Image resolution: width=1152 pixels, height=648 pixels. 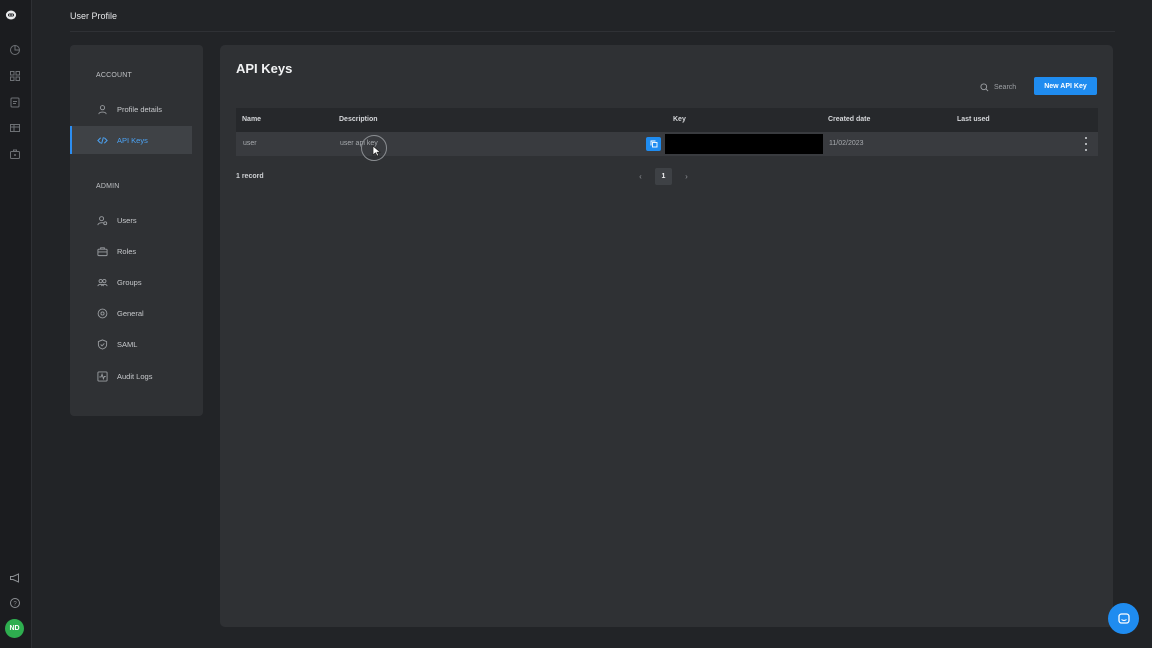 What do you see at coordinates (592, 31) in the screenshot?
I see `header-divider` at bounding box center [592, 31].